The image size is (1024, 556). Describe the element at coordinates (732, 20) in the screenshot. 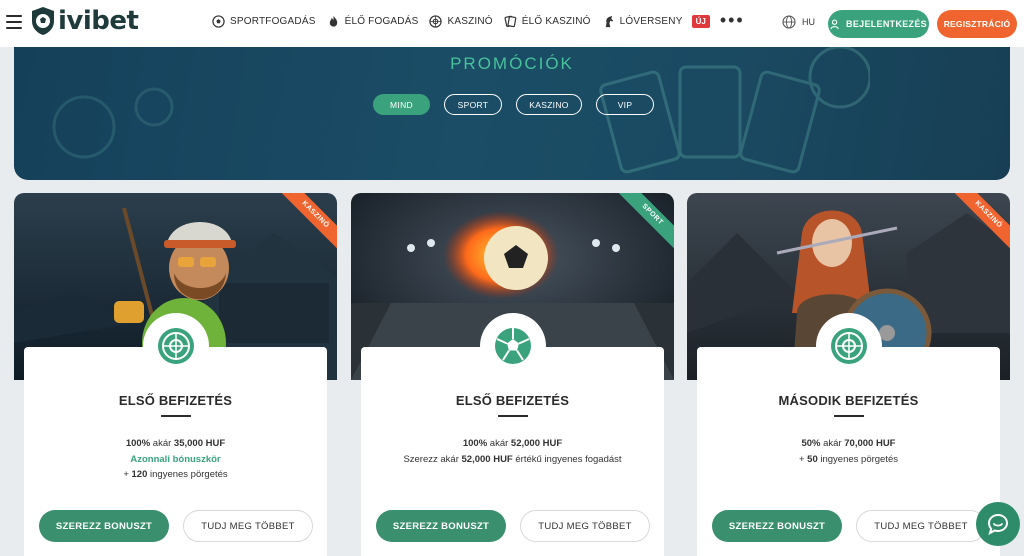

I see `more-menu-icon: •••` at that location.